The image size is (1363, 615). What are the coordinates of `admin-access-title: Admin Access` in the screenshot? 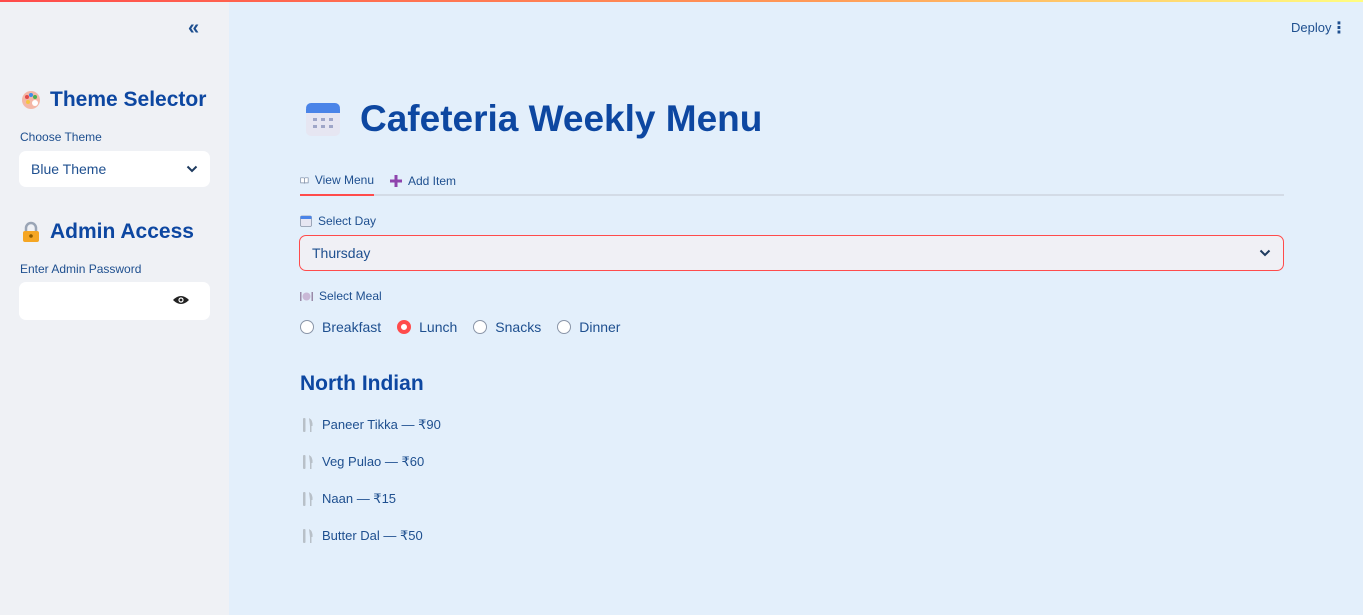 It's located at (122, 231).